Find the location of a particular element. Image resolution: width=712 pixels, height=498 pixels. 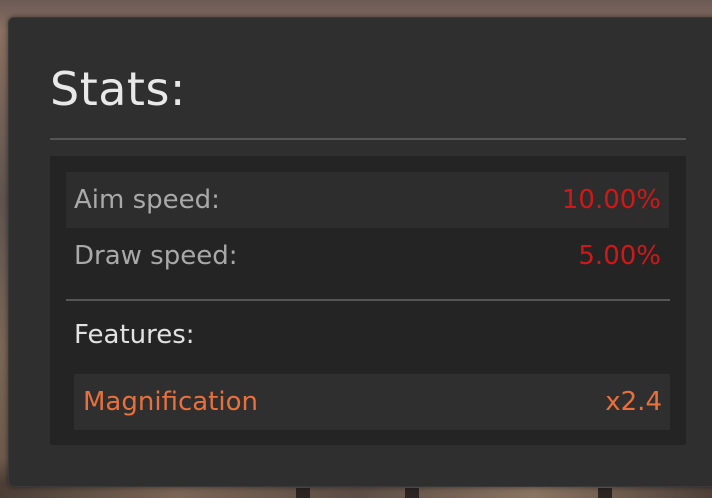

feature-row-magnification: Magnification x2.4 is located at coordinates (372, 402).